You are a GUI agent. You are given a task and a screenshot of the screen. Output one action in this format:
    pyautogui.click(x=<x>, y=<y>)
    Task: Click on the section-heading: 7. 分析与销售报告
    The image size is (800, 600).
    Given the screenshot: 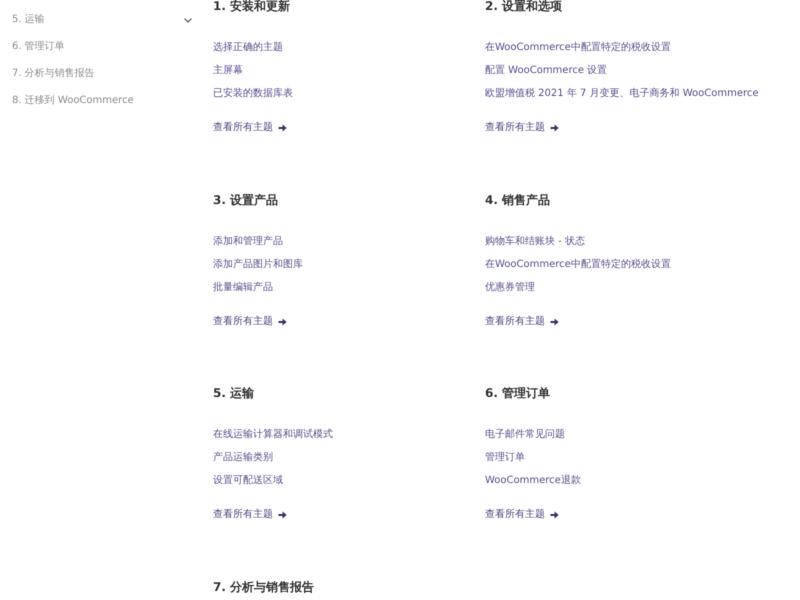 What is the action you would take?
    pyautogui.click(x=263, y=586)
    